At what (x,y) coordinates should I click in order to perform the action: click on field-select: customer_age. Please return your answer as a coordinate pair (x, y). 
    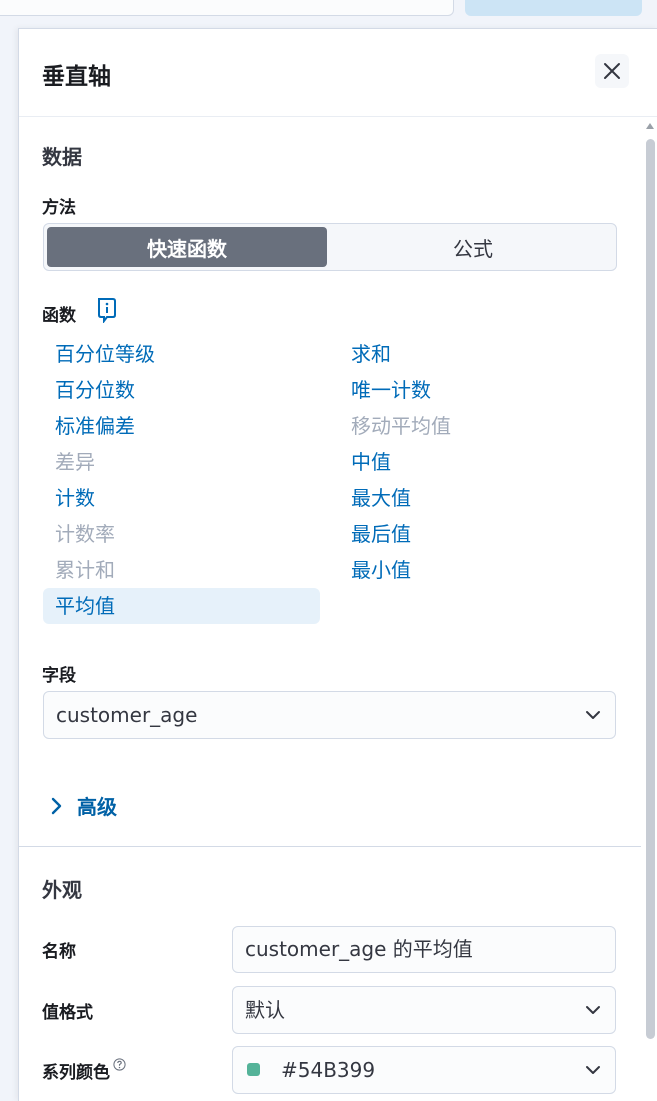
    Looking at the image, I should click on (329, 715).